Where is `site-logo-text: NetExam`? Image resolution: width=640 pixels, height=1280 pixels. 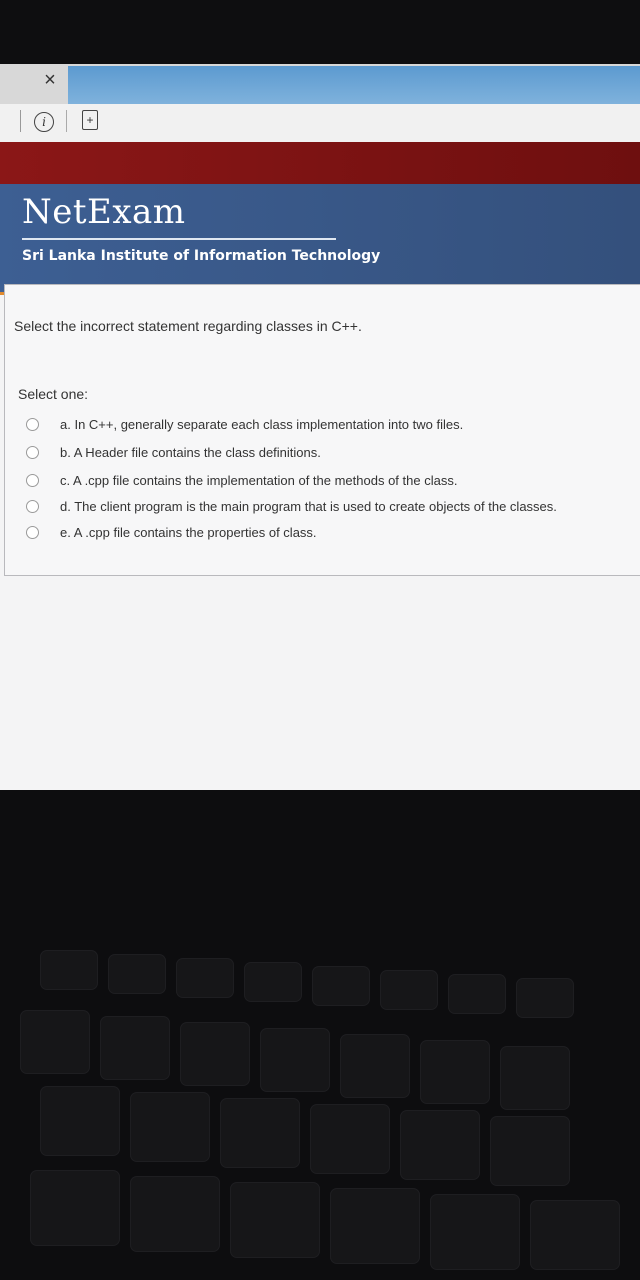
site-logo-text: NetExam is located at coordinates (104, 212).